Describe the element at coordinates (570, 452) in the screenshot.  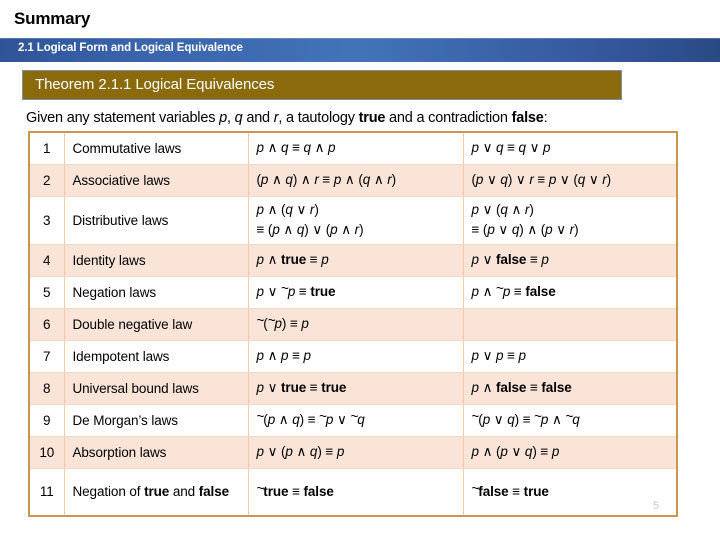
I see `law-formula-right: p ∧ (p ∨ q) ≡ p` at that location.